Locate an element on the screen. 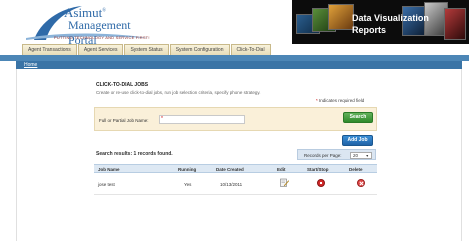 The image size is (469, 241). cell-date-created: 10/13/2011 is located at coordinates (231, 184).